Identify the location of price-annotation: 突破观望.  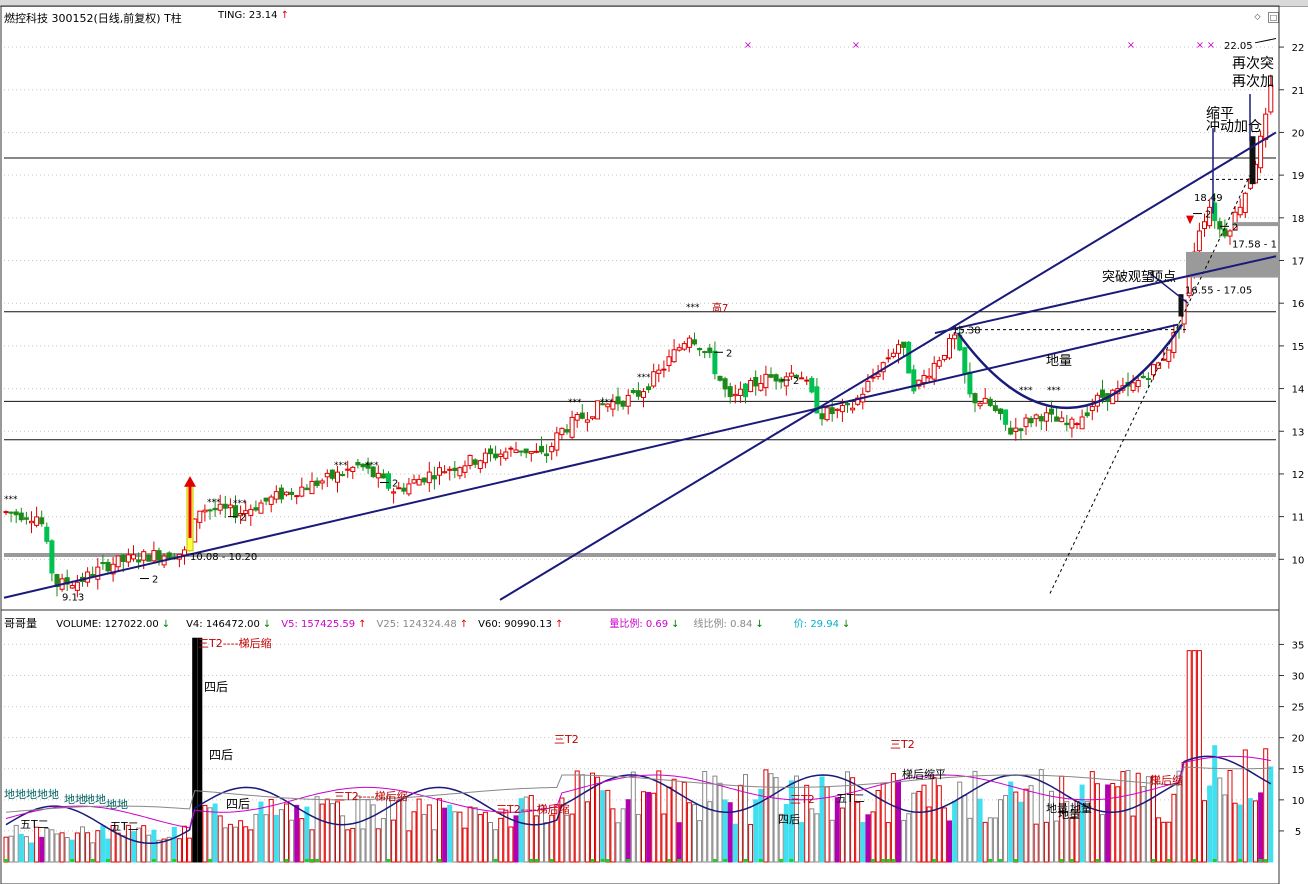
(1128, 277).